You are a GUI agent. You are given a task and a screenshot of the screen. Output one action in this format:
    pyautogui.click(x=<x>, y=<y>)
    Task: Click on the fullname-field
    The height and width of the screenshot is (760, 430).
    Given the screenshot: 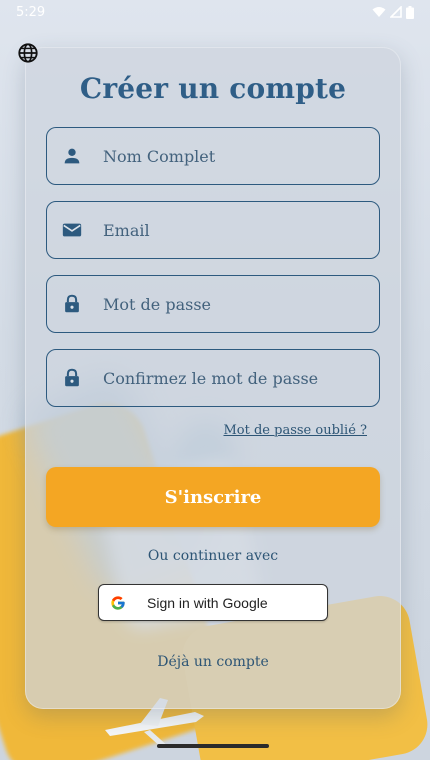 What is the action you would take?
    pyautogui.click(x=213, y=156)
    